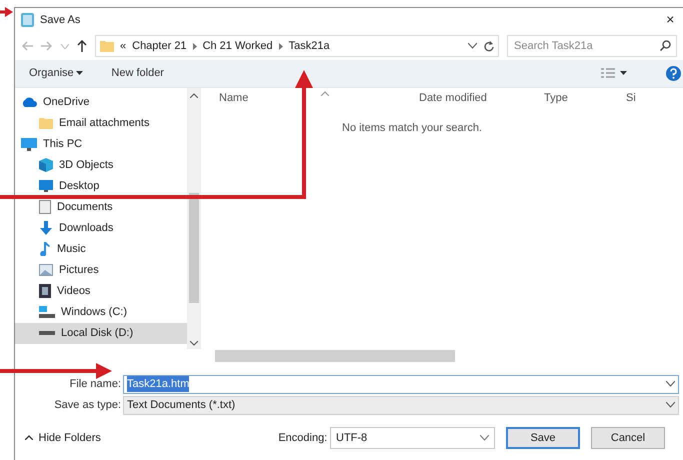 This screenshot has height=460, width=683. Describe the element at coordinates (101, 228) in the screenshot. I see `nav-item: Downloads` at that location.